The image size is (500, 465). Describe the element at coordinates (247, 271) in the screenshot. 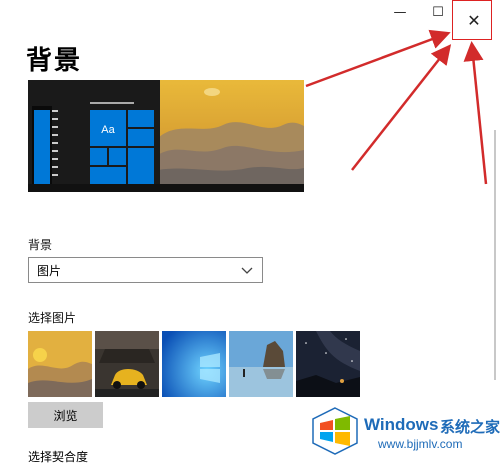

I see `chevron-down-icon` at that location.